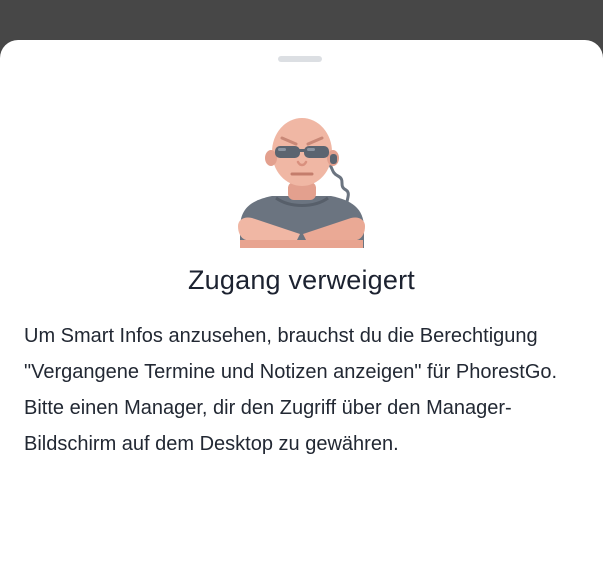  Describe the element at coordinates (301, 280) in the screenshot. I see `dialog-title: Zugang verweigert` at that location.